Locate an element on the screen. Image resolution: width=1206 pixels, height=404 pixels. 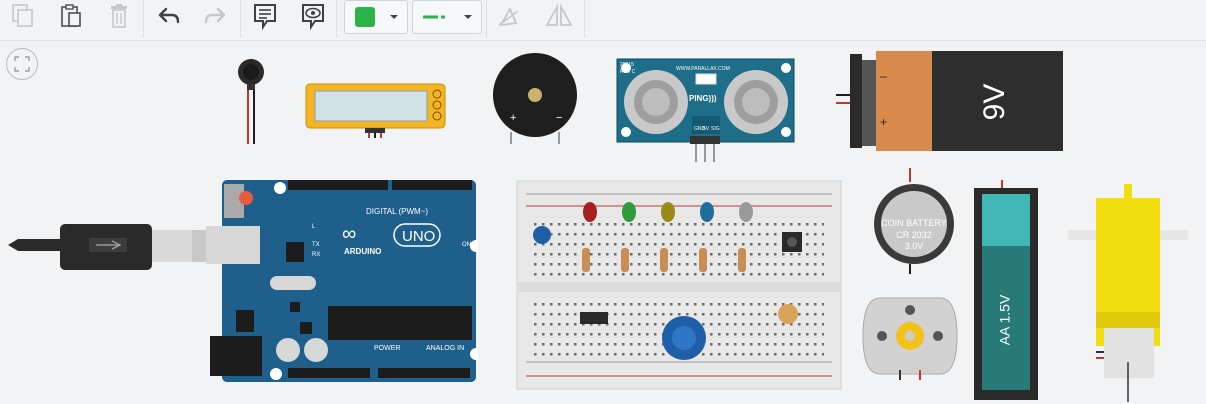
battery-9v: – + 9V is located at coordinates (951, 102).